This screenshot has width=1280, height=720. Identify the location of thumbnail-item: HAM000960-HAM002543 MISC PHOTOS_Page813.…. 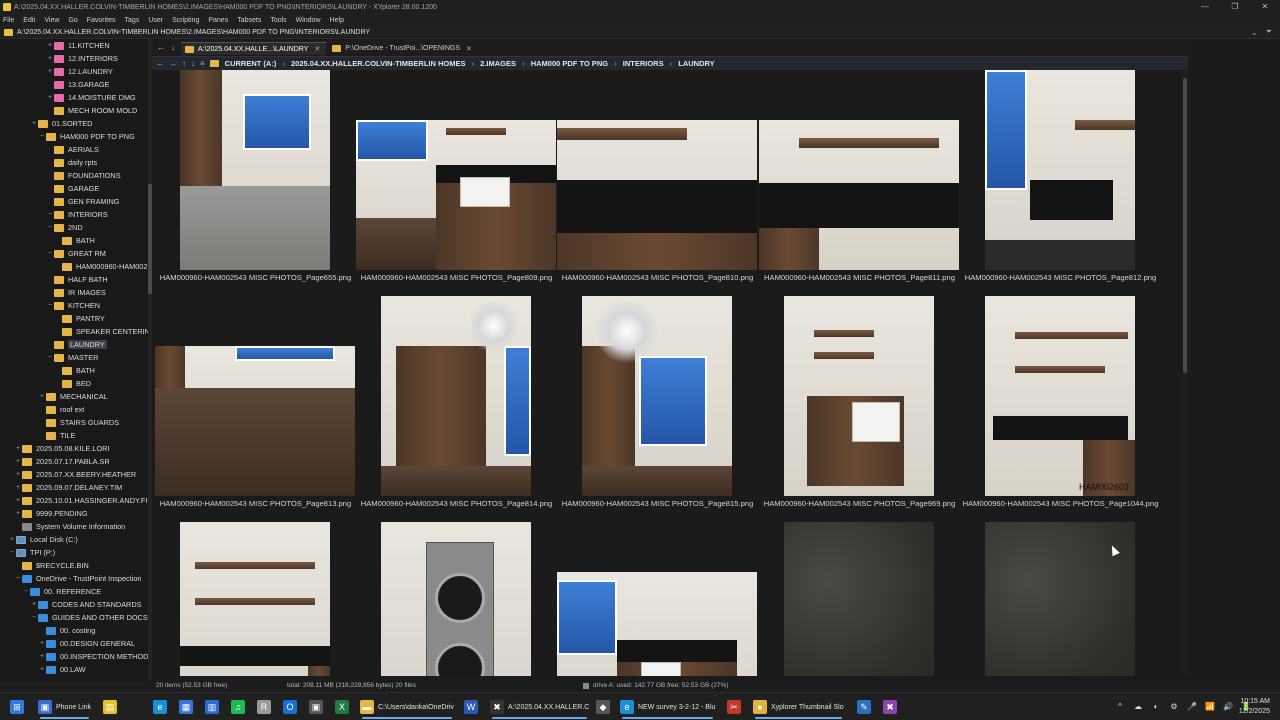
(255, 406).